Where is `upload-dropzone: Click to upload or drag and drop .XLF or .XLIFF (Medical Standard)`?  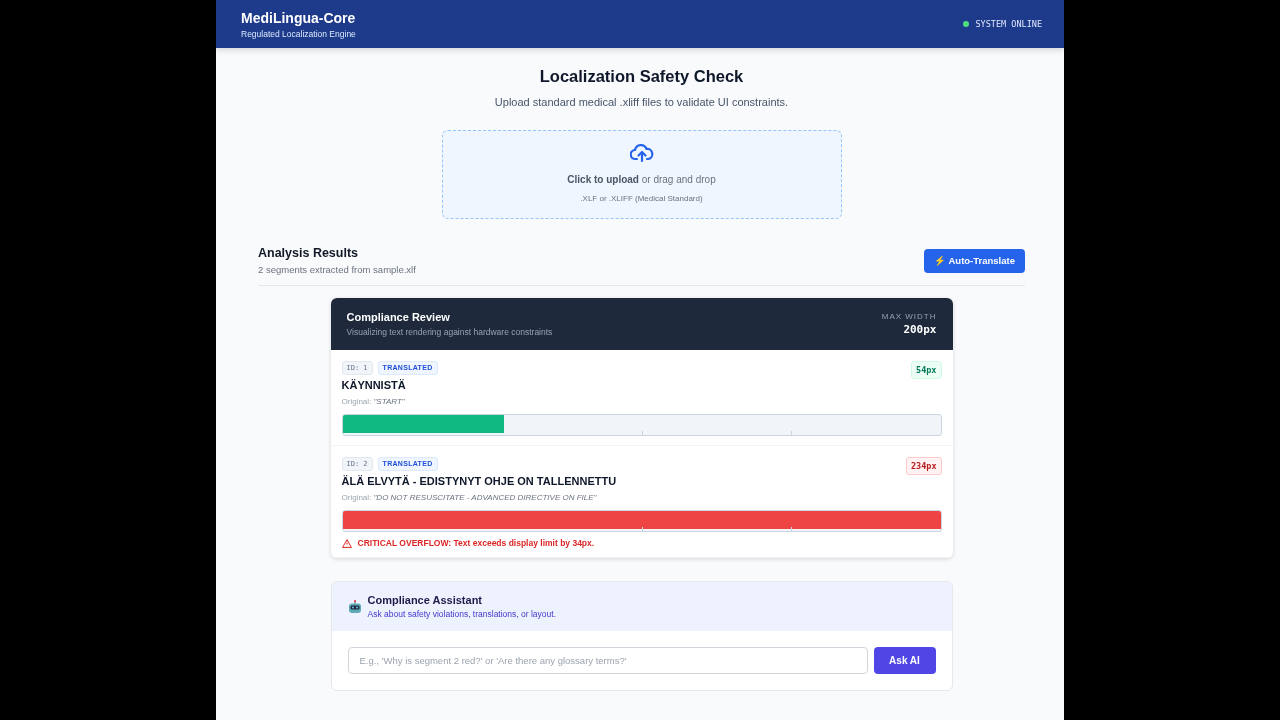
upload-dropzone: Click to upload or drag and drop .XLF or .XLIFF (Medical Standard) is located at coordinates (641, 174).